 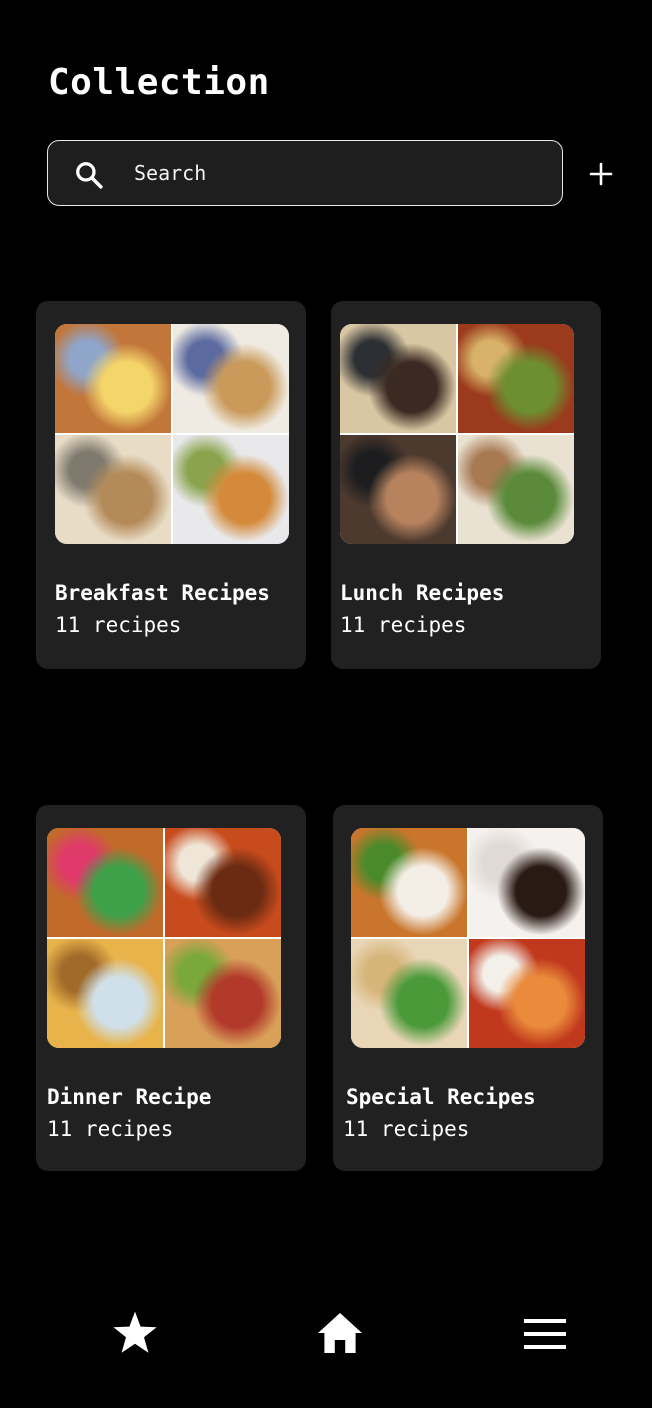 What do you see at coordinates (162, 593) in the screenshot?
I see `collection-name: Breakfast Recipes` at bounding box center [162, 593].